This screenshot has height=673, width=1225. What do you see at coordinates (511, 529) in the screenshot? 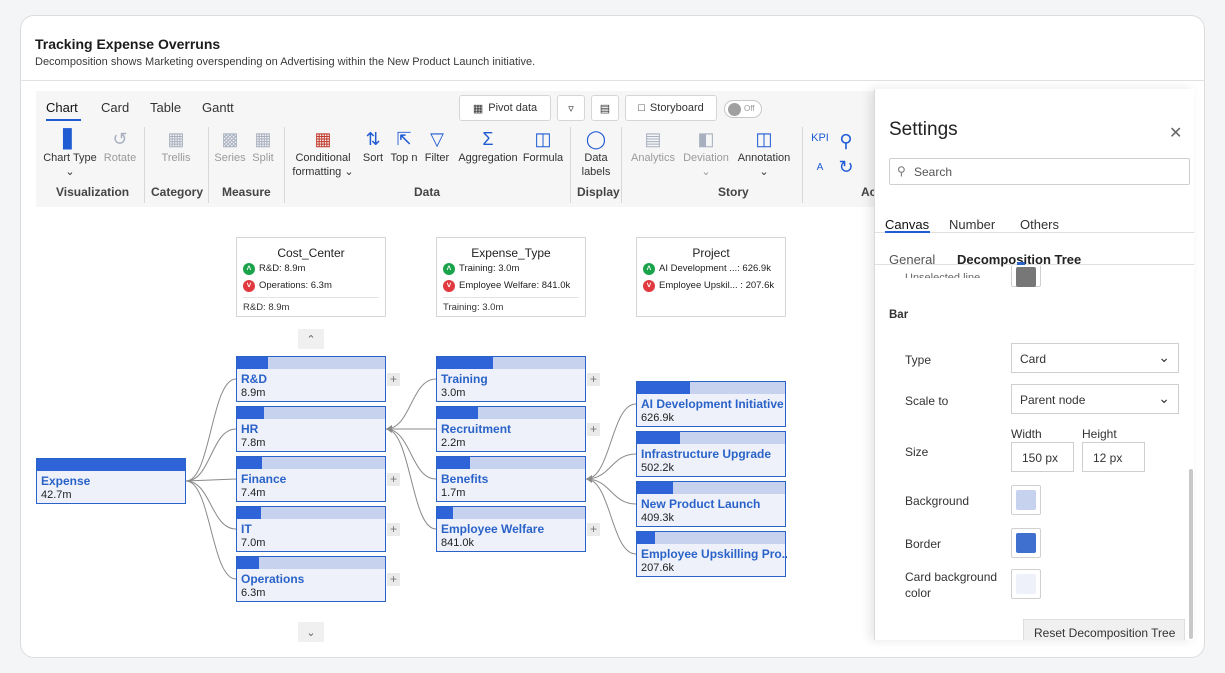
I see `tree-node-employee-welfare: Employee Welfare 841.0k` at bounding box center [511, 529].